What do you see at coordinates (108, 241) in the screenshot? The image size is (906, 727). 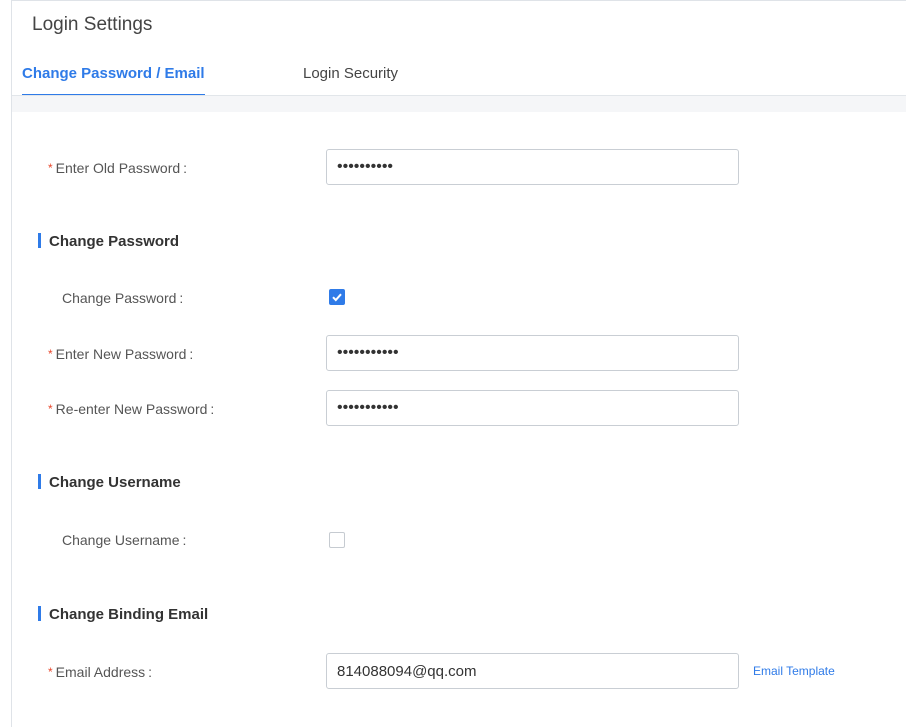 I see `section-change-password: Change Password` at bounding box center [108, 241].